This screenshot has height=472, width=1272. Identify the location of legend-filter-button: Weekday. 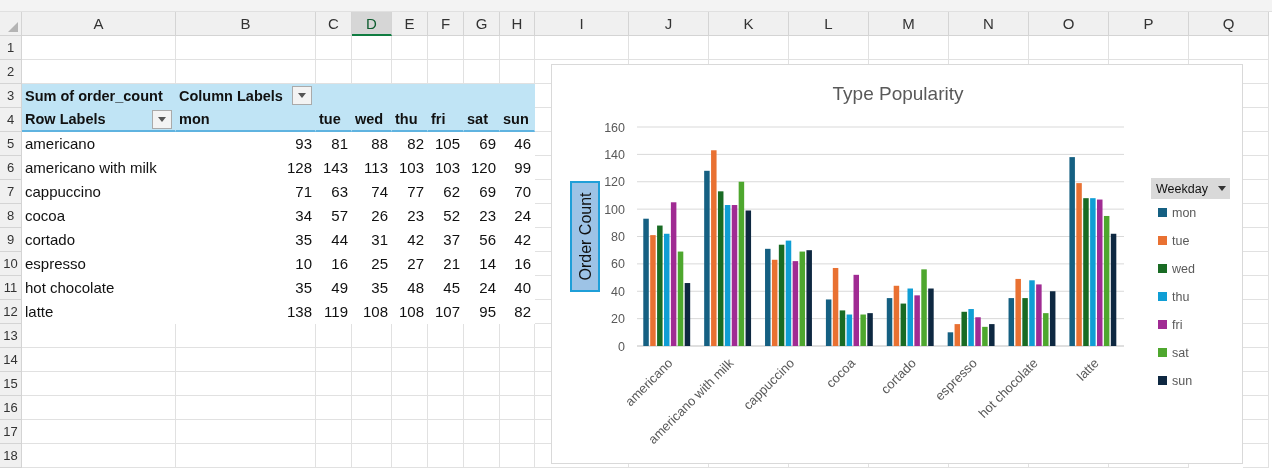
(1190, 188).